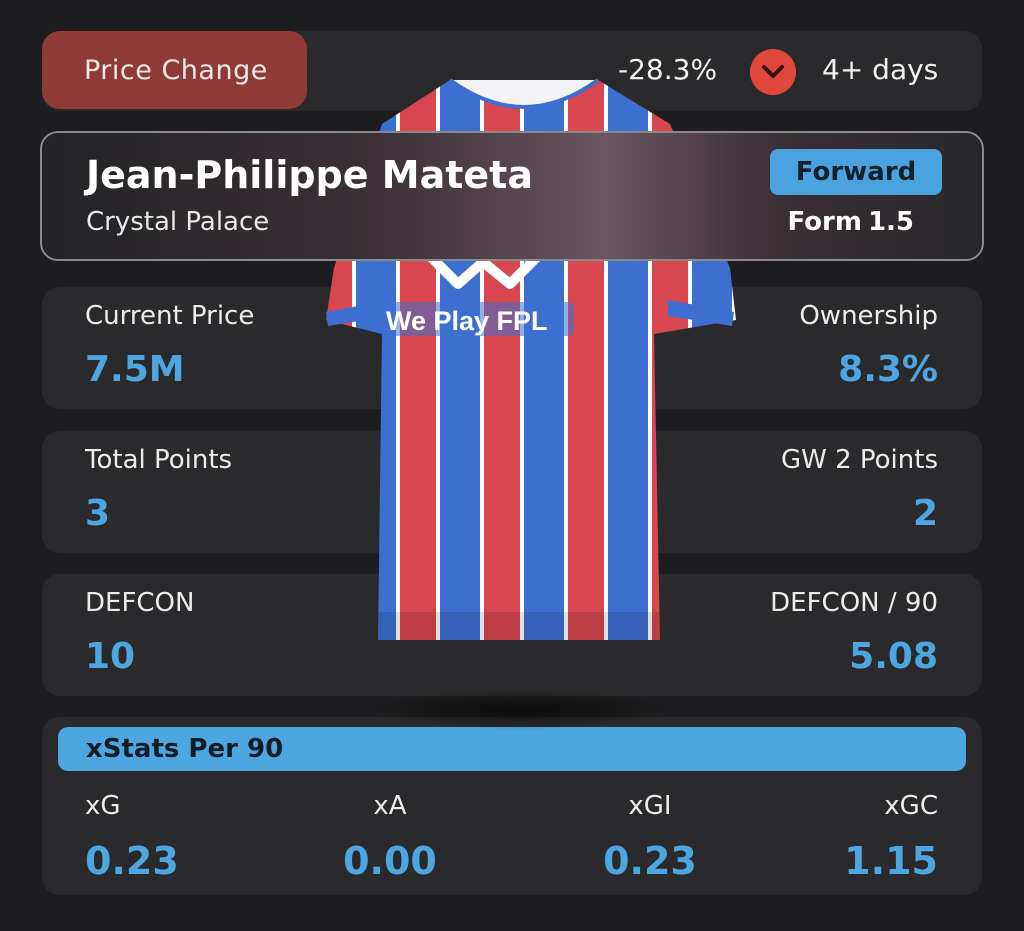 This screenshot has width=1024, height=931. What do you see at coordinates (888, 369) in the screenshot?
I see `ownership-value: 8.3%` at bounding box center [888, 369].